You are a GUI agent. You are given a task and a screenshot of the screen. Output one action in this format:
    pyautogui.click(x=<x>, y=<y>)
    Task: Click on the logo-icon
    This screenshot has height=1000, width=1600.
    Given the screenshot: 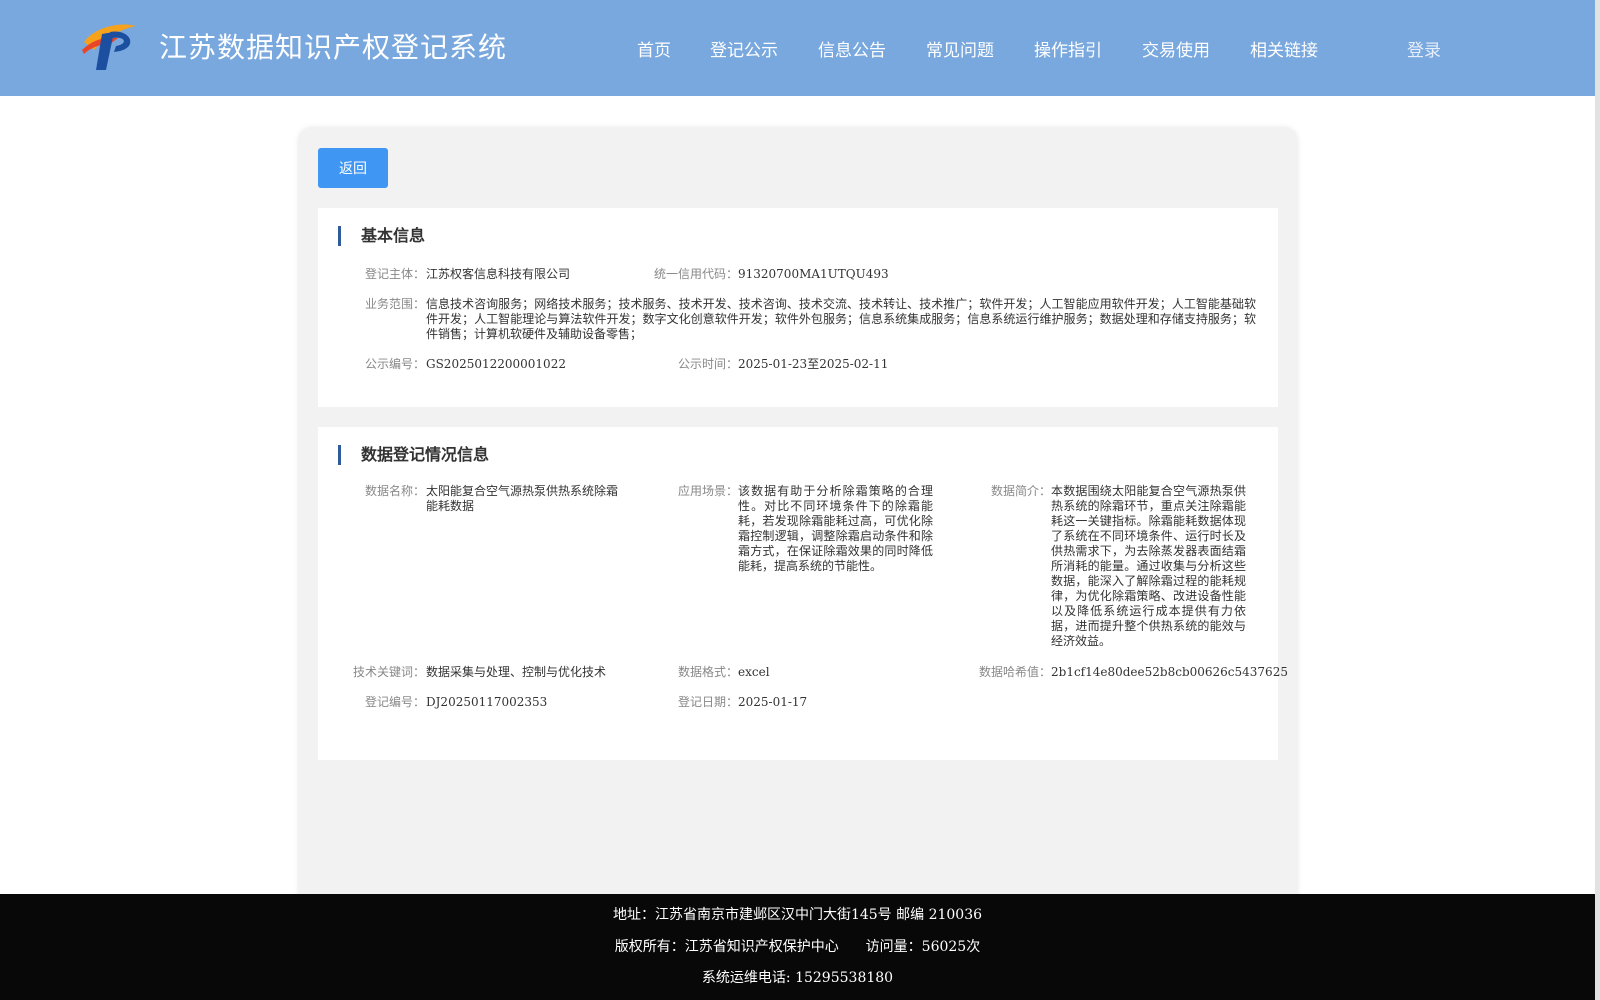 What is the action you would take?
    pyautogui.click(x=109, y=47)
    